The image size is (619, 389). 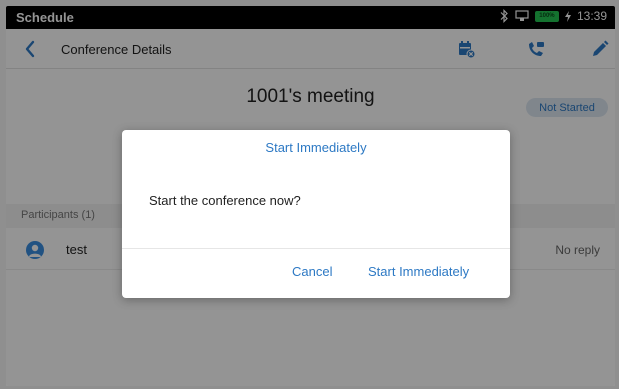 What do you see at coordinates (312, 271) in the screenshot?
I see `cancel-button: Cancel` at bounding box center [312, 271].